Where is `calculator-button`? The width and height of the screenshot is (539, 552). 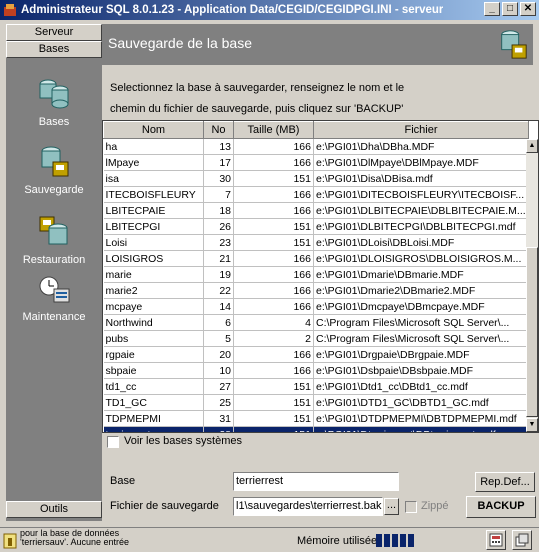
calculator-button is located at coordinates (496, 540).